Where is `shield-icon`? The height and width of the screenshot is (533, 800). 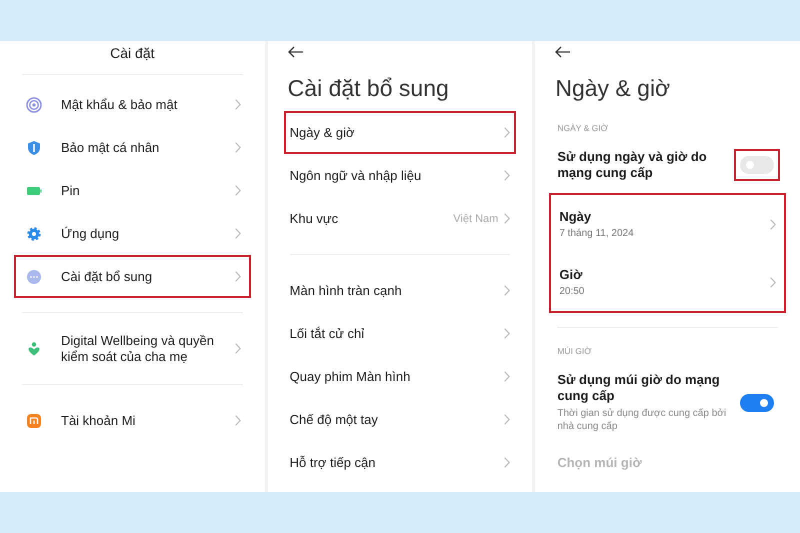
shield-icon is located at coordinates (34, 148).